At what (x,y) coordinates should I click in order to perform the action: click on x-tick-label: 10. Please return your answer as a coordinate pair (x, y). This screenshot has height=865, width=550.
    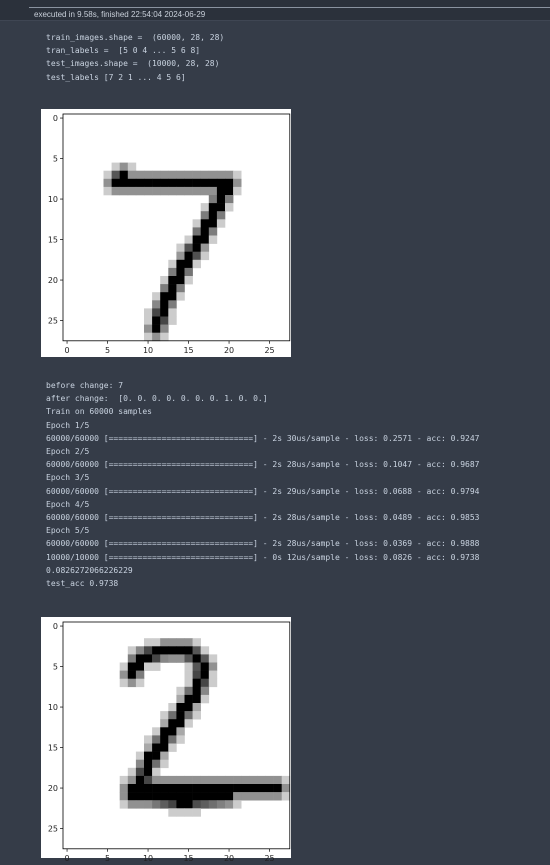
    Looking at the image, I should click on (148, 858).